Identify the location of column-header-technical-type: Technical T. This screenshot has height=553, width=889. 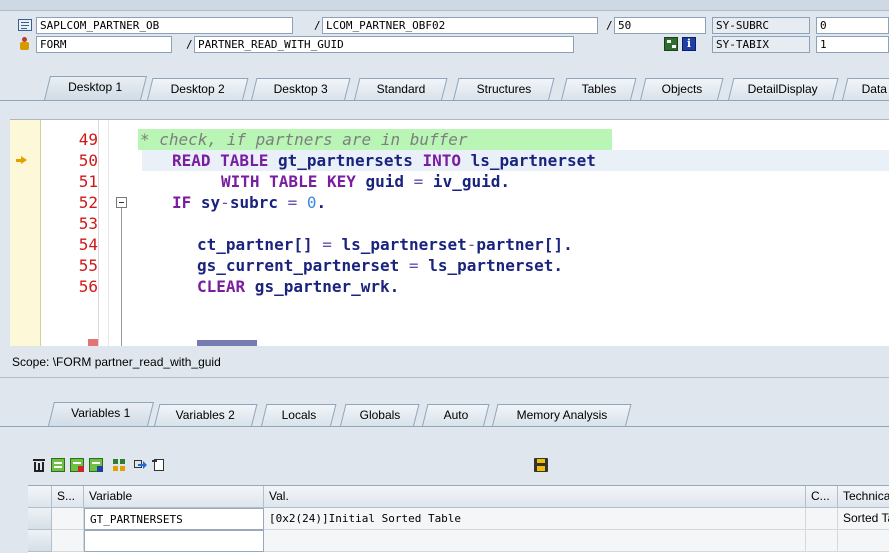
(863, 497).